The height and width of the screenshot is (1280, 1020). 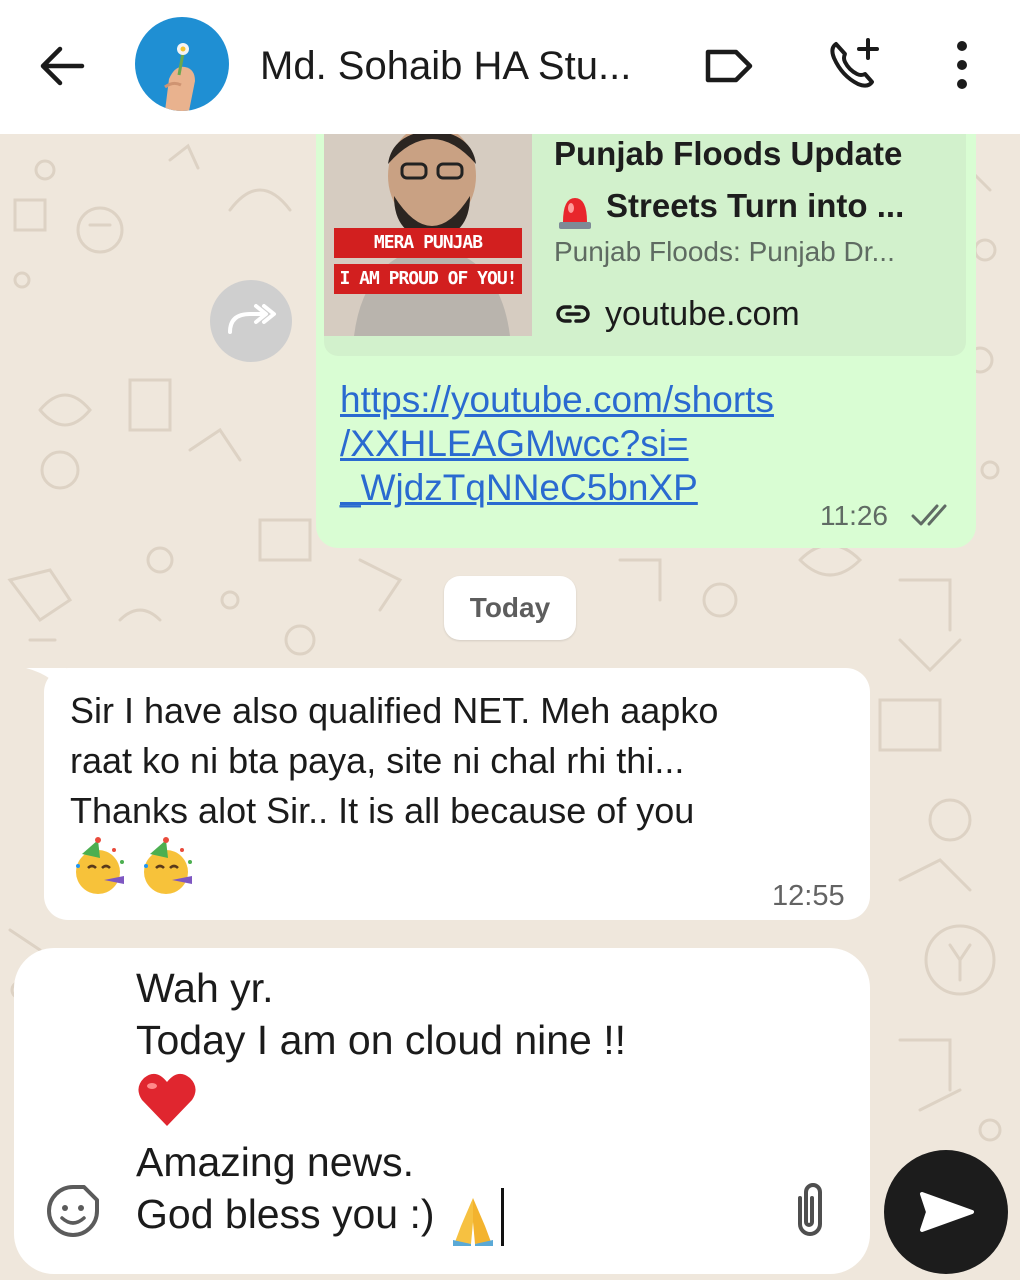 What do you see at coordinates (446, 1217) in the screenshot?
I see `composer-line-4-wrap: God bless you :)` at bounding box center [446, 1217].